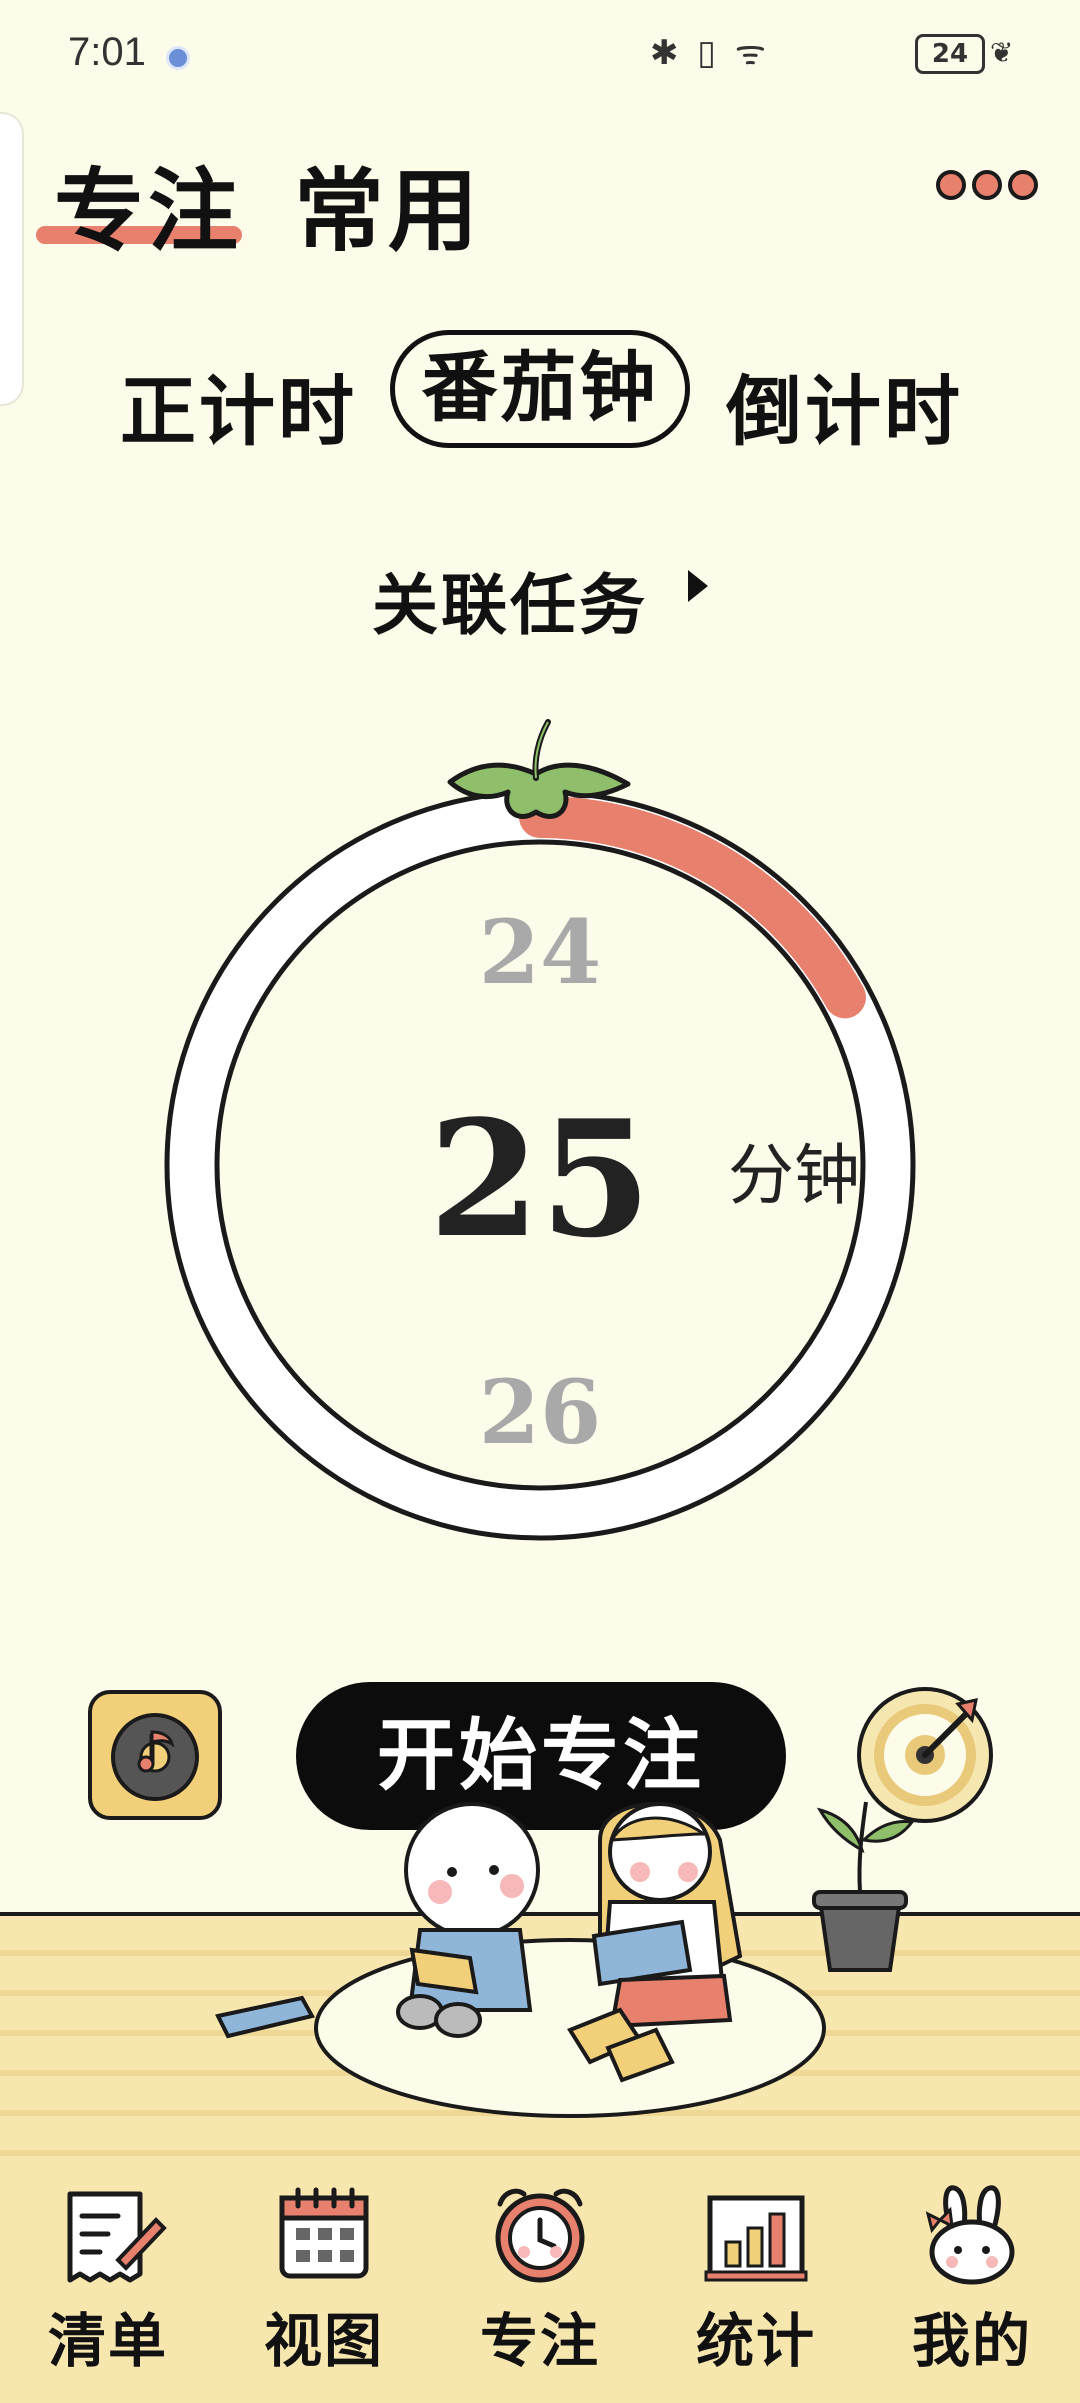  I want to click on dial-next-value: 26, so click(540, 1412).